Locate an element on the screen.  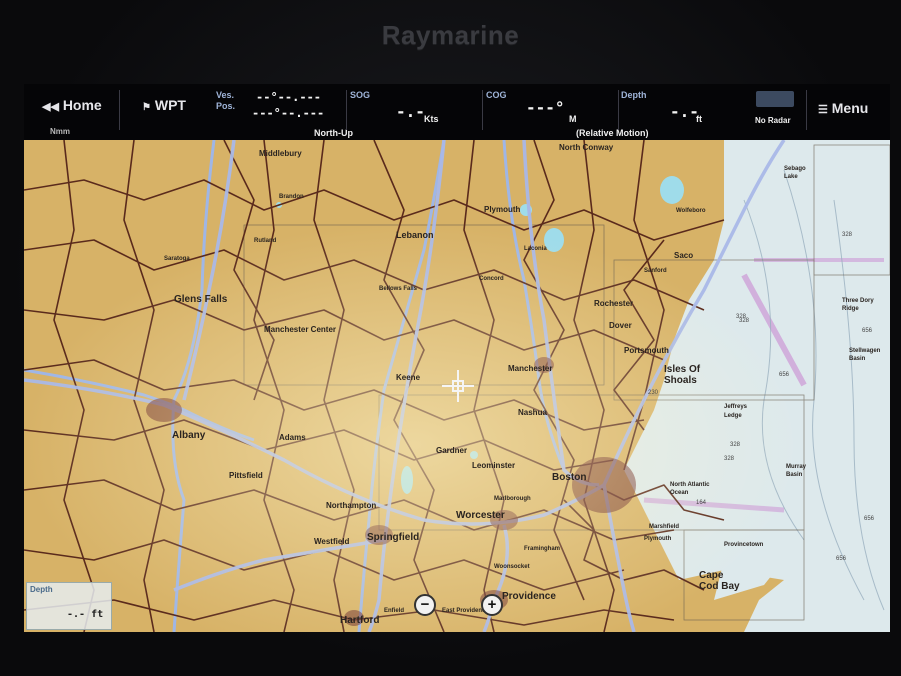
orientation-mode: North-Up is located at coordinates (333, 133).